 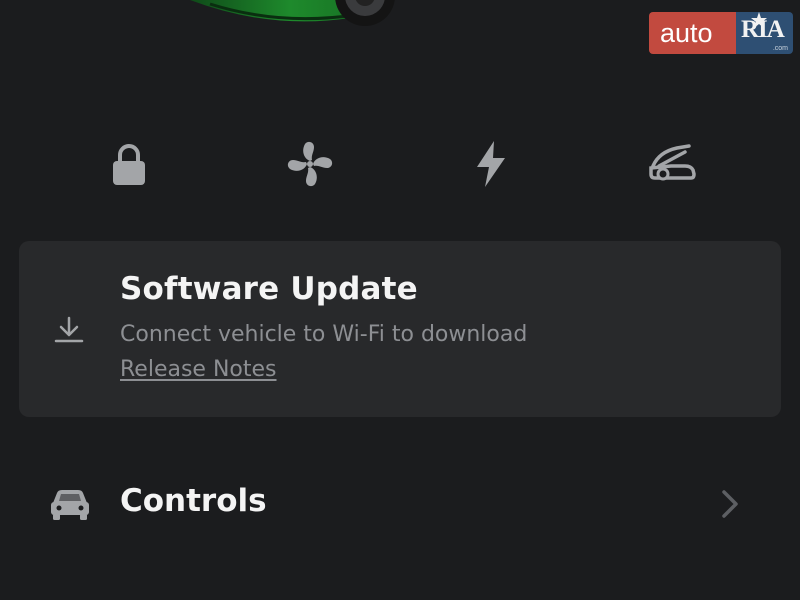 I want to click on watermark-domain-text: .com, so click(x=780, y=48).